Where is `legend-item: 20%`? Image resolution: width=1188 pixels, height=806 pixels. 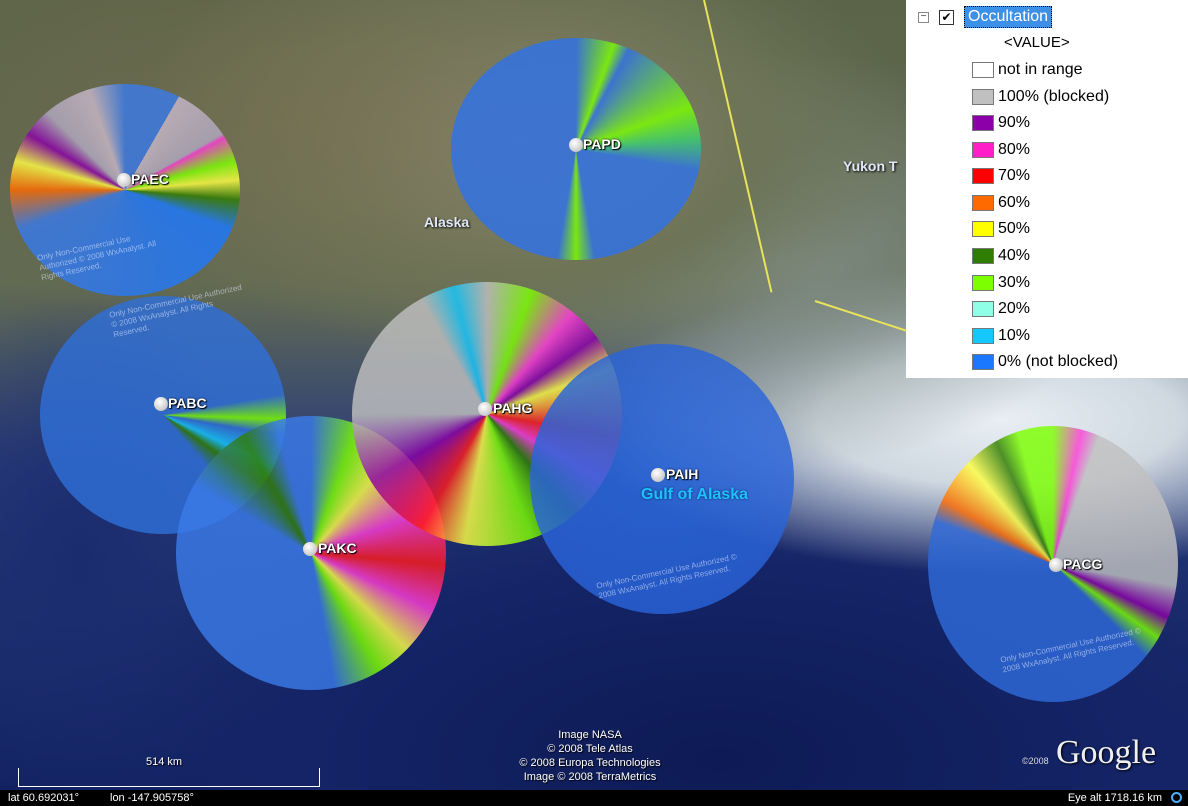
legend-item: 20% is located at coordinates (1001, 309).